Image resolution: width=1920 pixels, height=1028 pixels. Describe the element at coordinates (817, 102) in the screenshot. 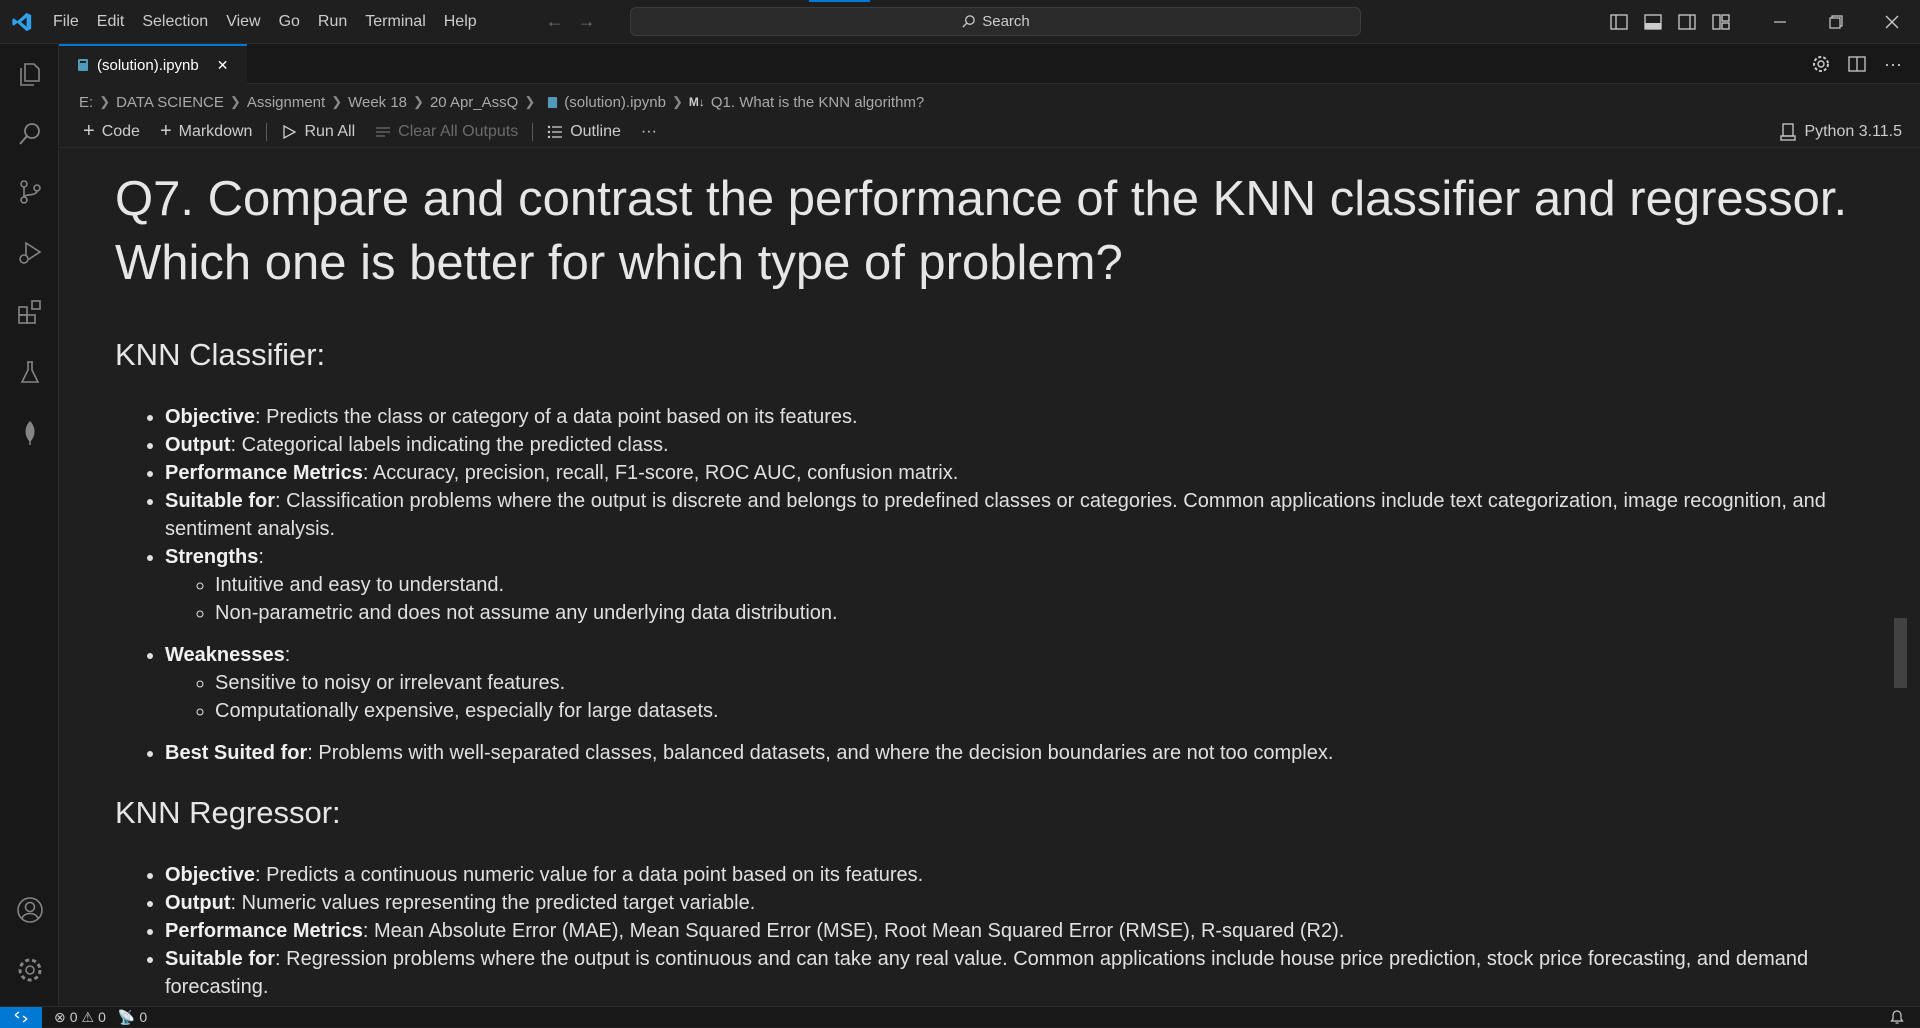

I see `breadcrumb-cell: Q1. What is the KNN algorithm?` at that location.